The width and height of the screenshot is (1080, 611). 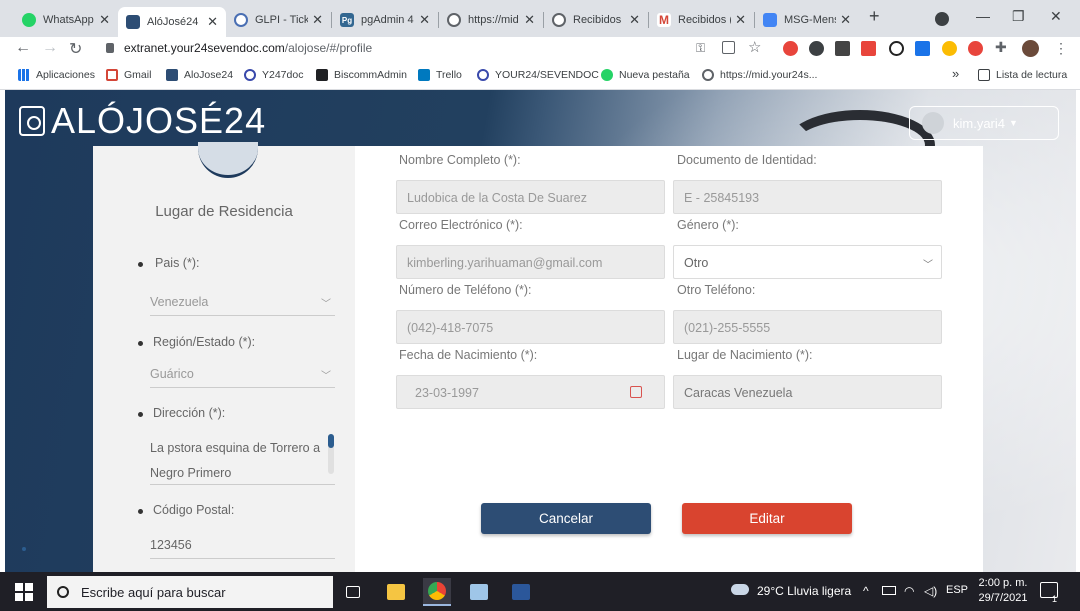 What do you see at coordinates (866, 591) in the screenshot?
I see `chevron-up-icon: ^` at bounding box center [866, 591].